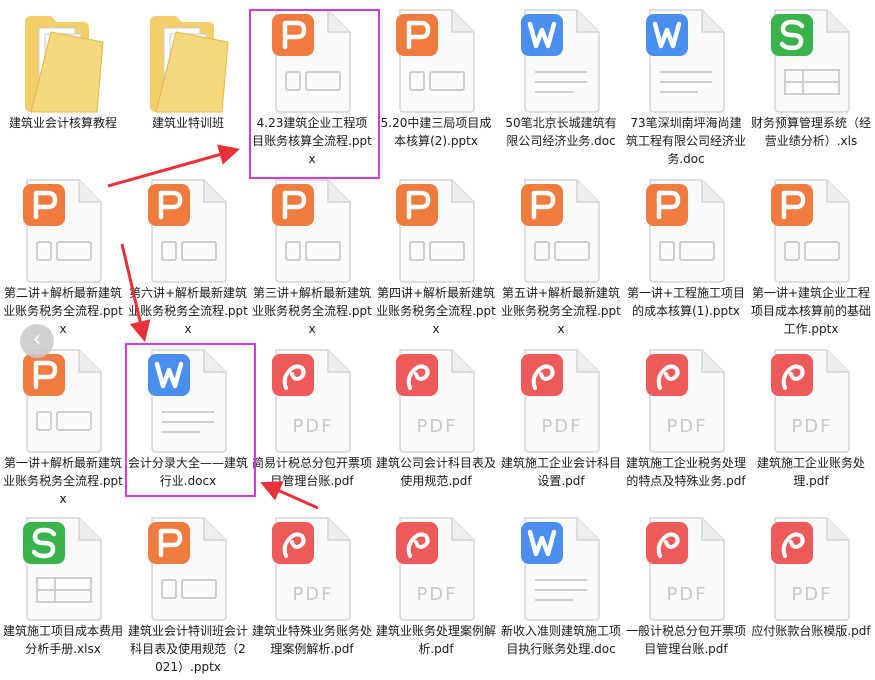 The width and height of the screenshot is (875, 680). Describe the element at coordinates (188, 311) in the screenshot. I see `file-name-label: 第六讲+解析最新建筑业账务税务全流程.pptx` at that location.